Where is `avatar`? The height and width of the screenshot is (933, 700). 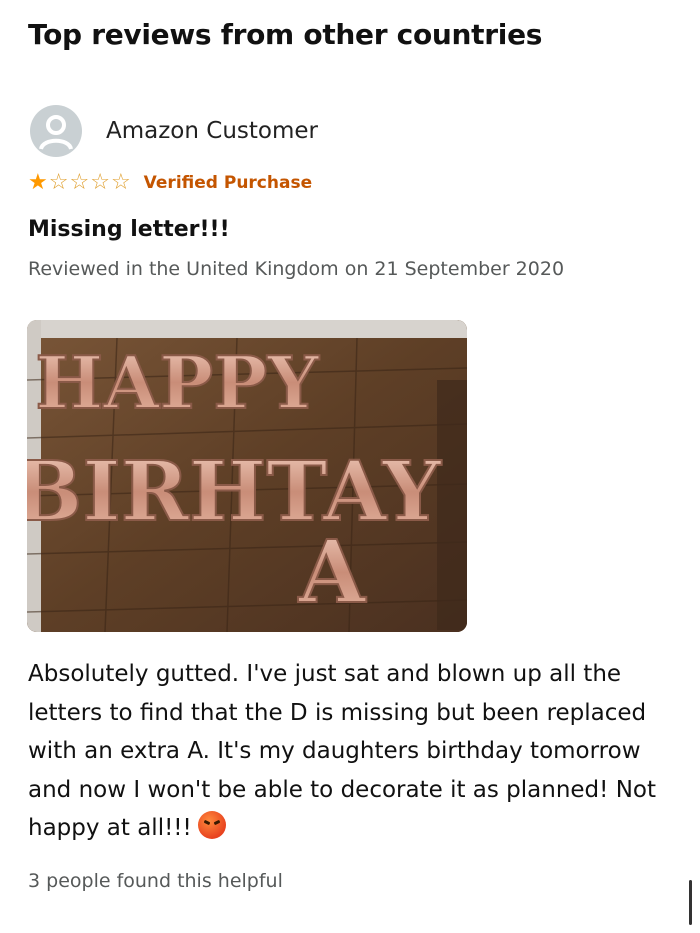 avatar is located at coordinates (56, 131).